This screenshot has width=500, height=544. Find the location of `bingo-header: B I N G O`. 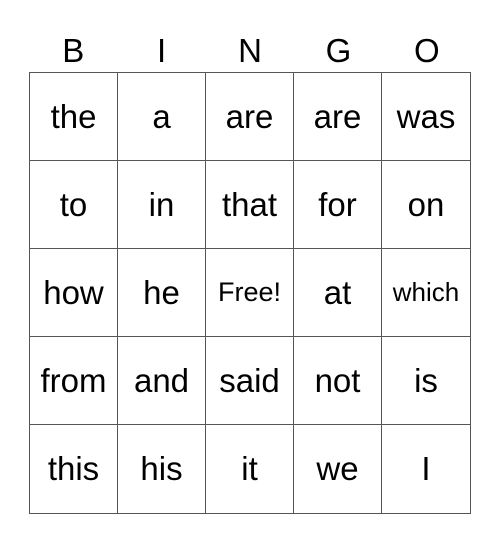

bingo-header: B I N G O is located at coordinates (250, 51).